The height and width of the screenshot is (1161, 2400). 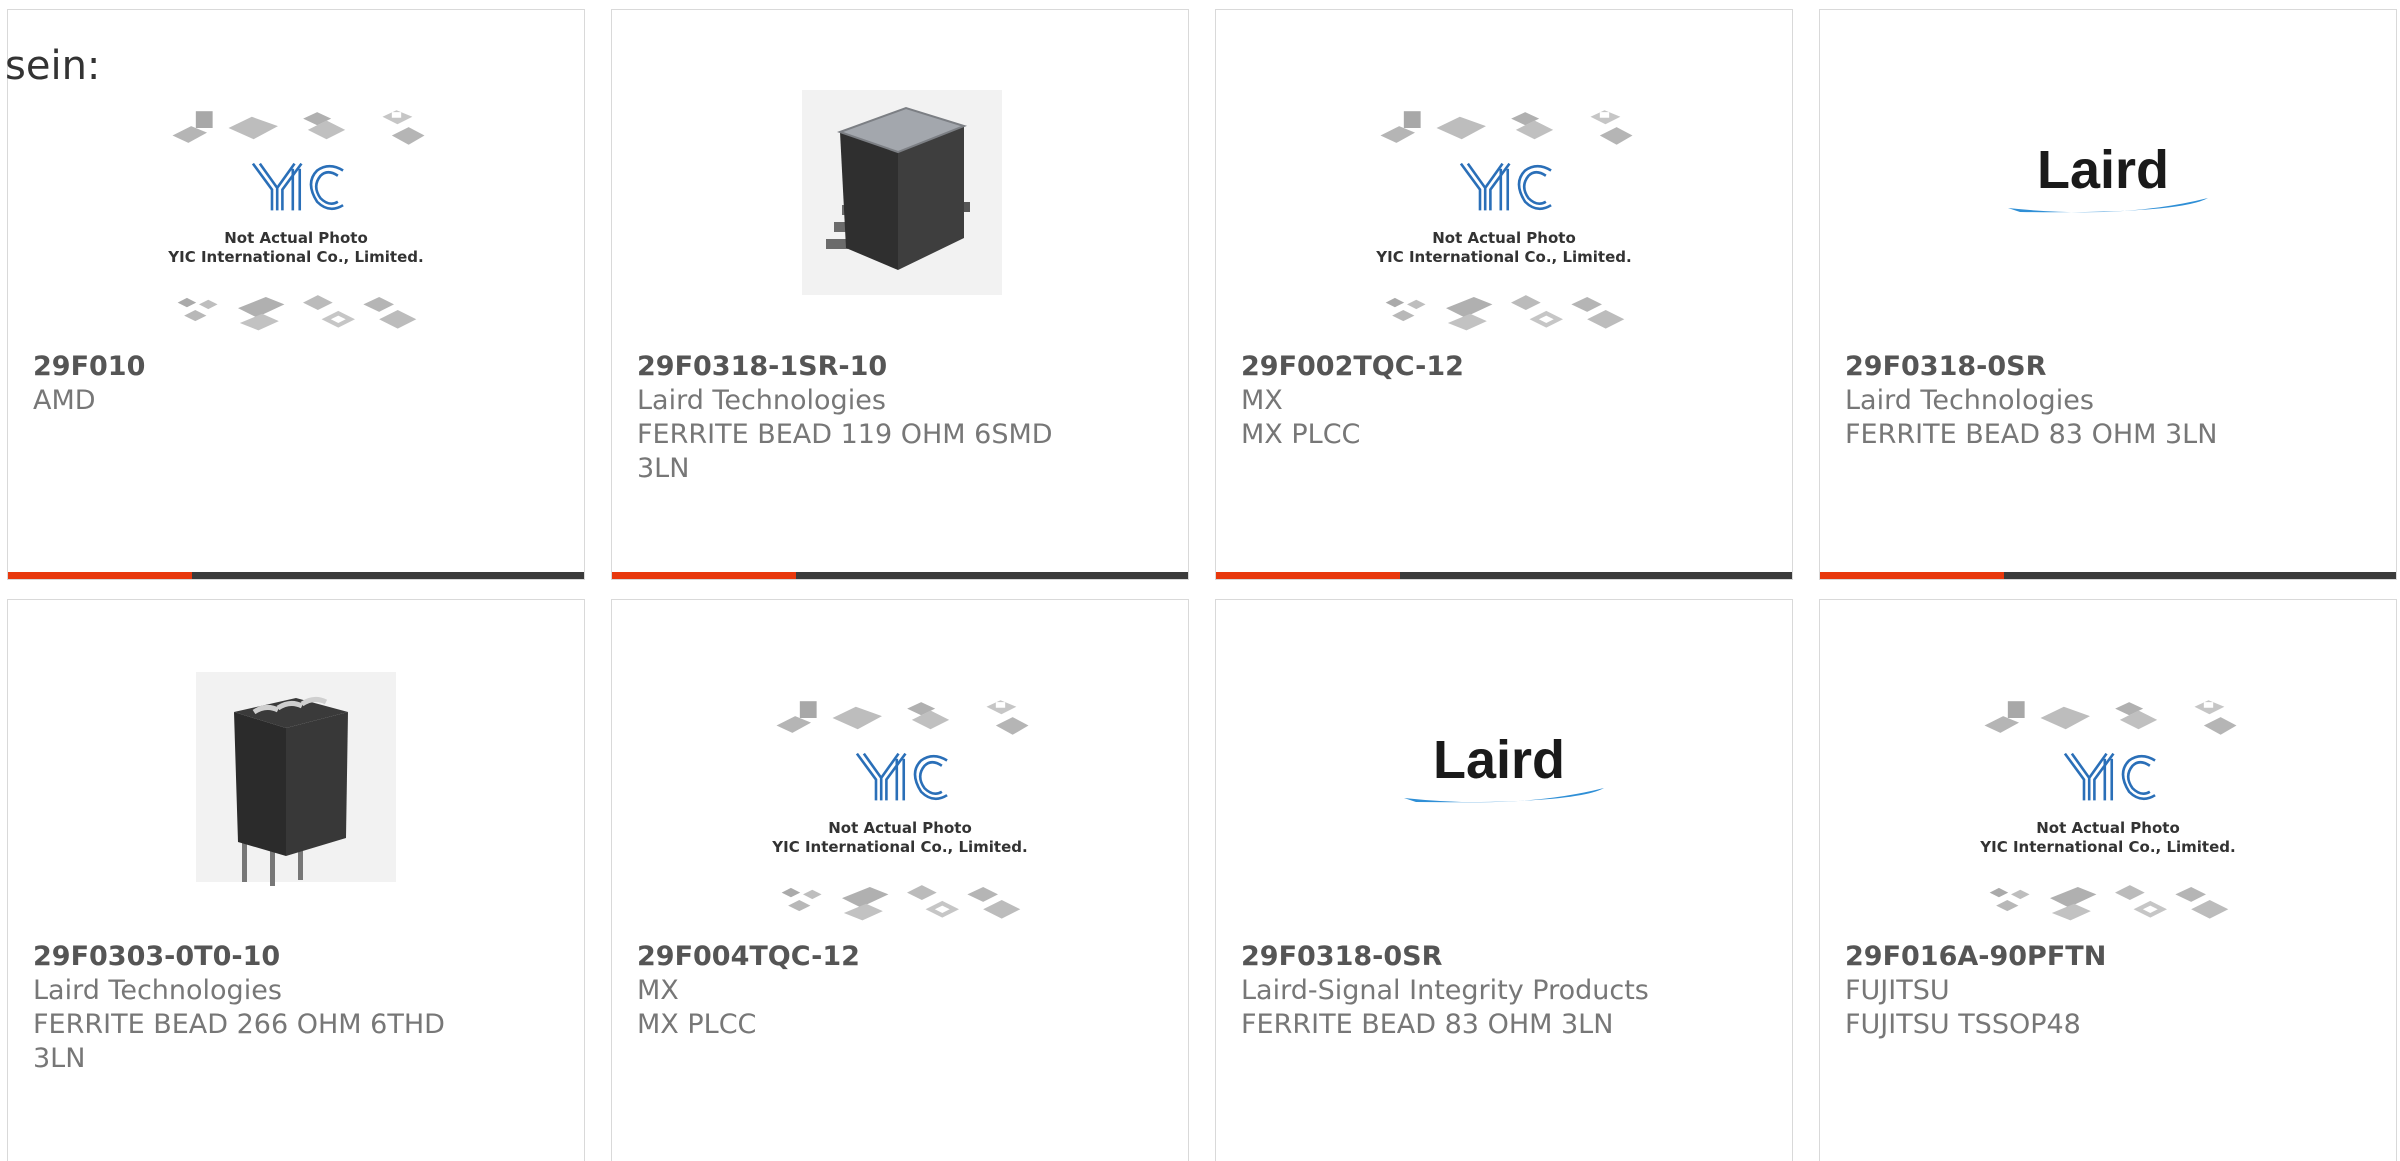 What do you see at coordinates (1461, 401) in the screenshot?
I see `product-info: 29F002TQC-12 MX MX PLCC` at bounding box center [1461, 401].